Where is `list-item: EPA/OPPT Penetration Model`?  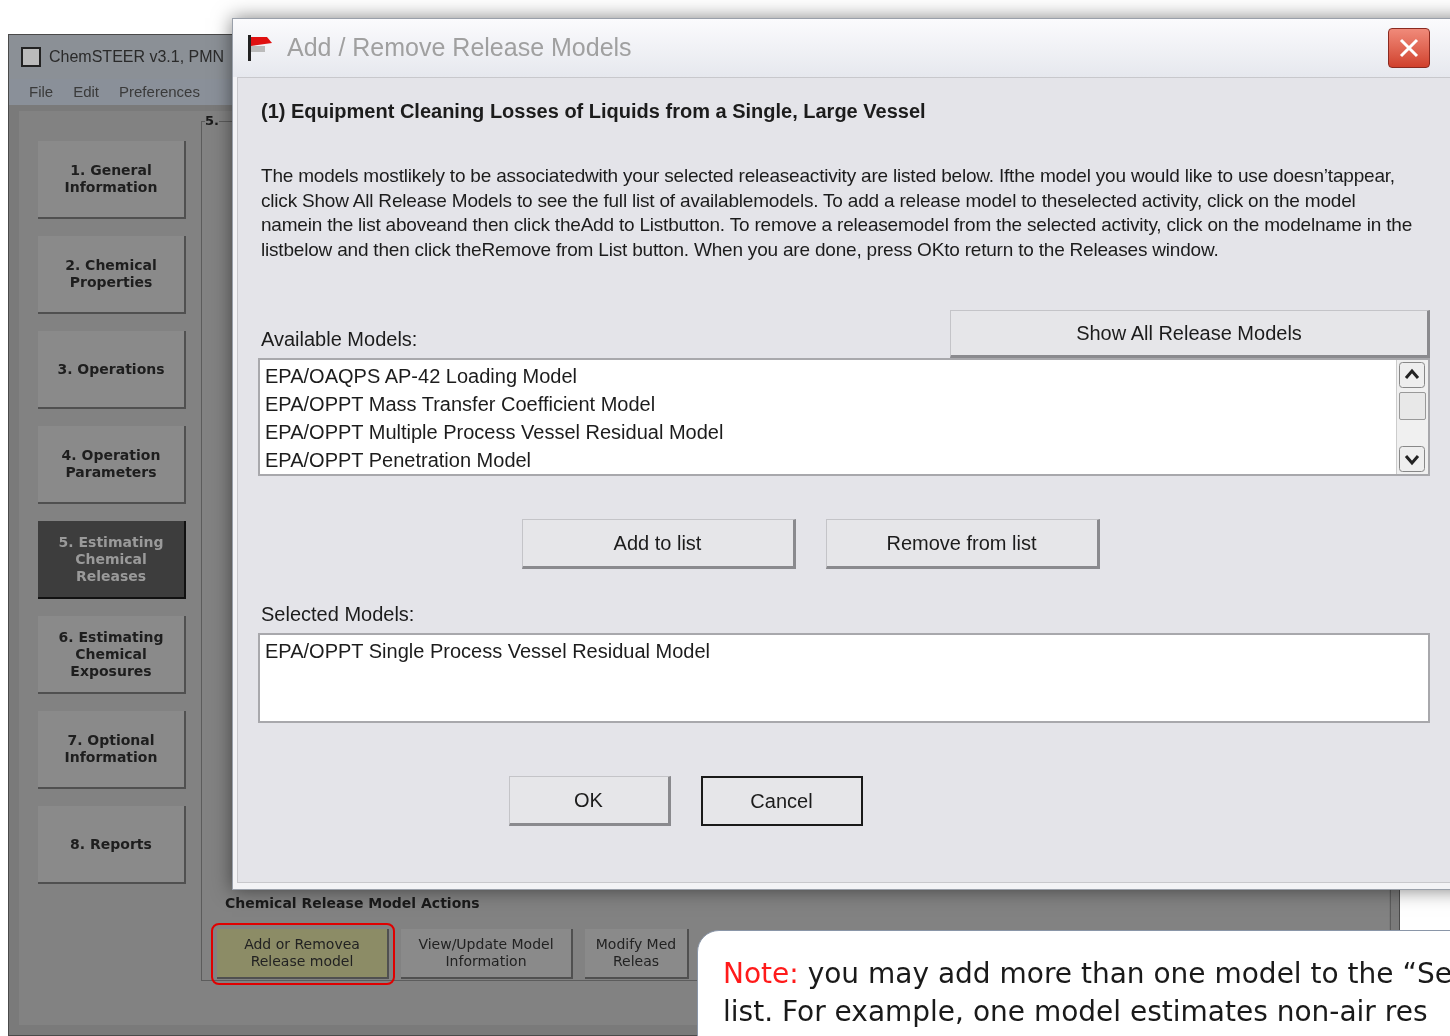 list-item: EPA/OPPT Penetration Model is located at coordinates (830, 460).